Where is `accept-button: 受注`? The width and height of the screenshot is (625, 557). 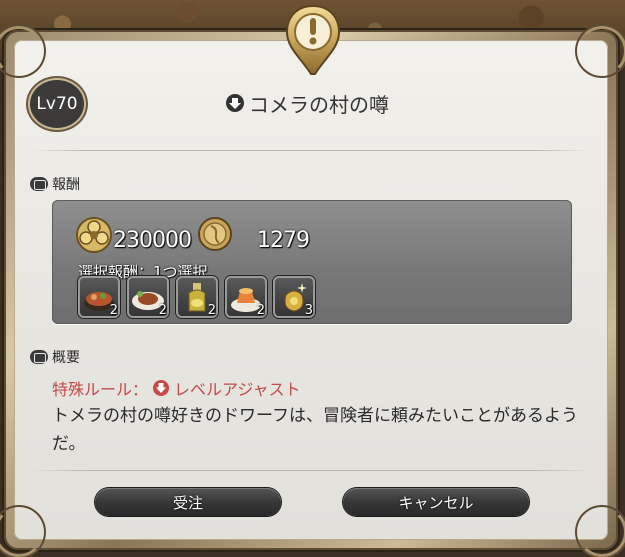
accept-button: 受注 is located at coordinates (188, 502).